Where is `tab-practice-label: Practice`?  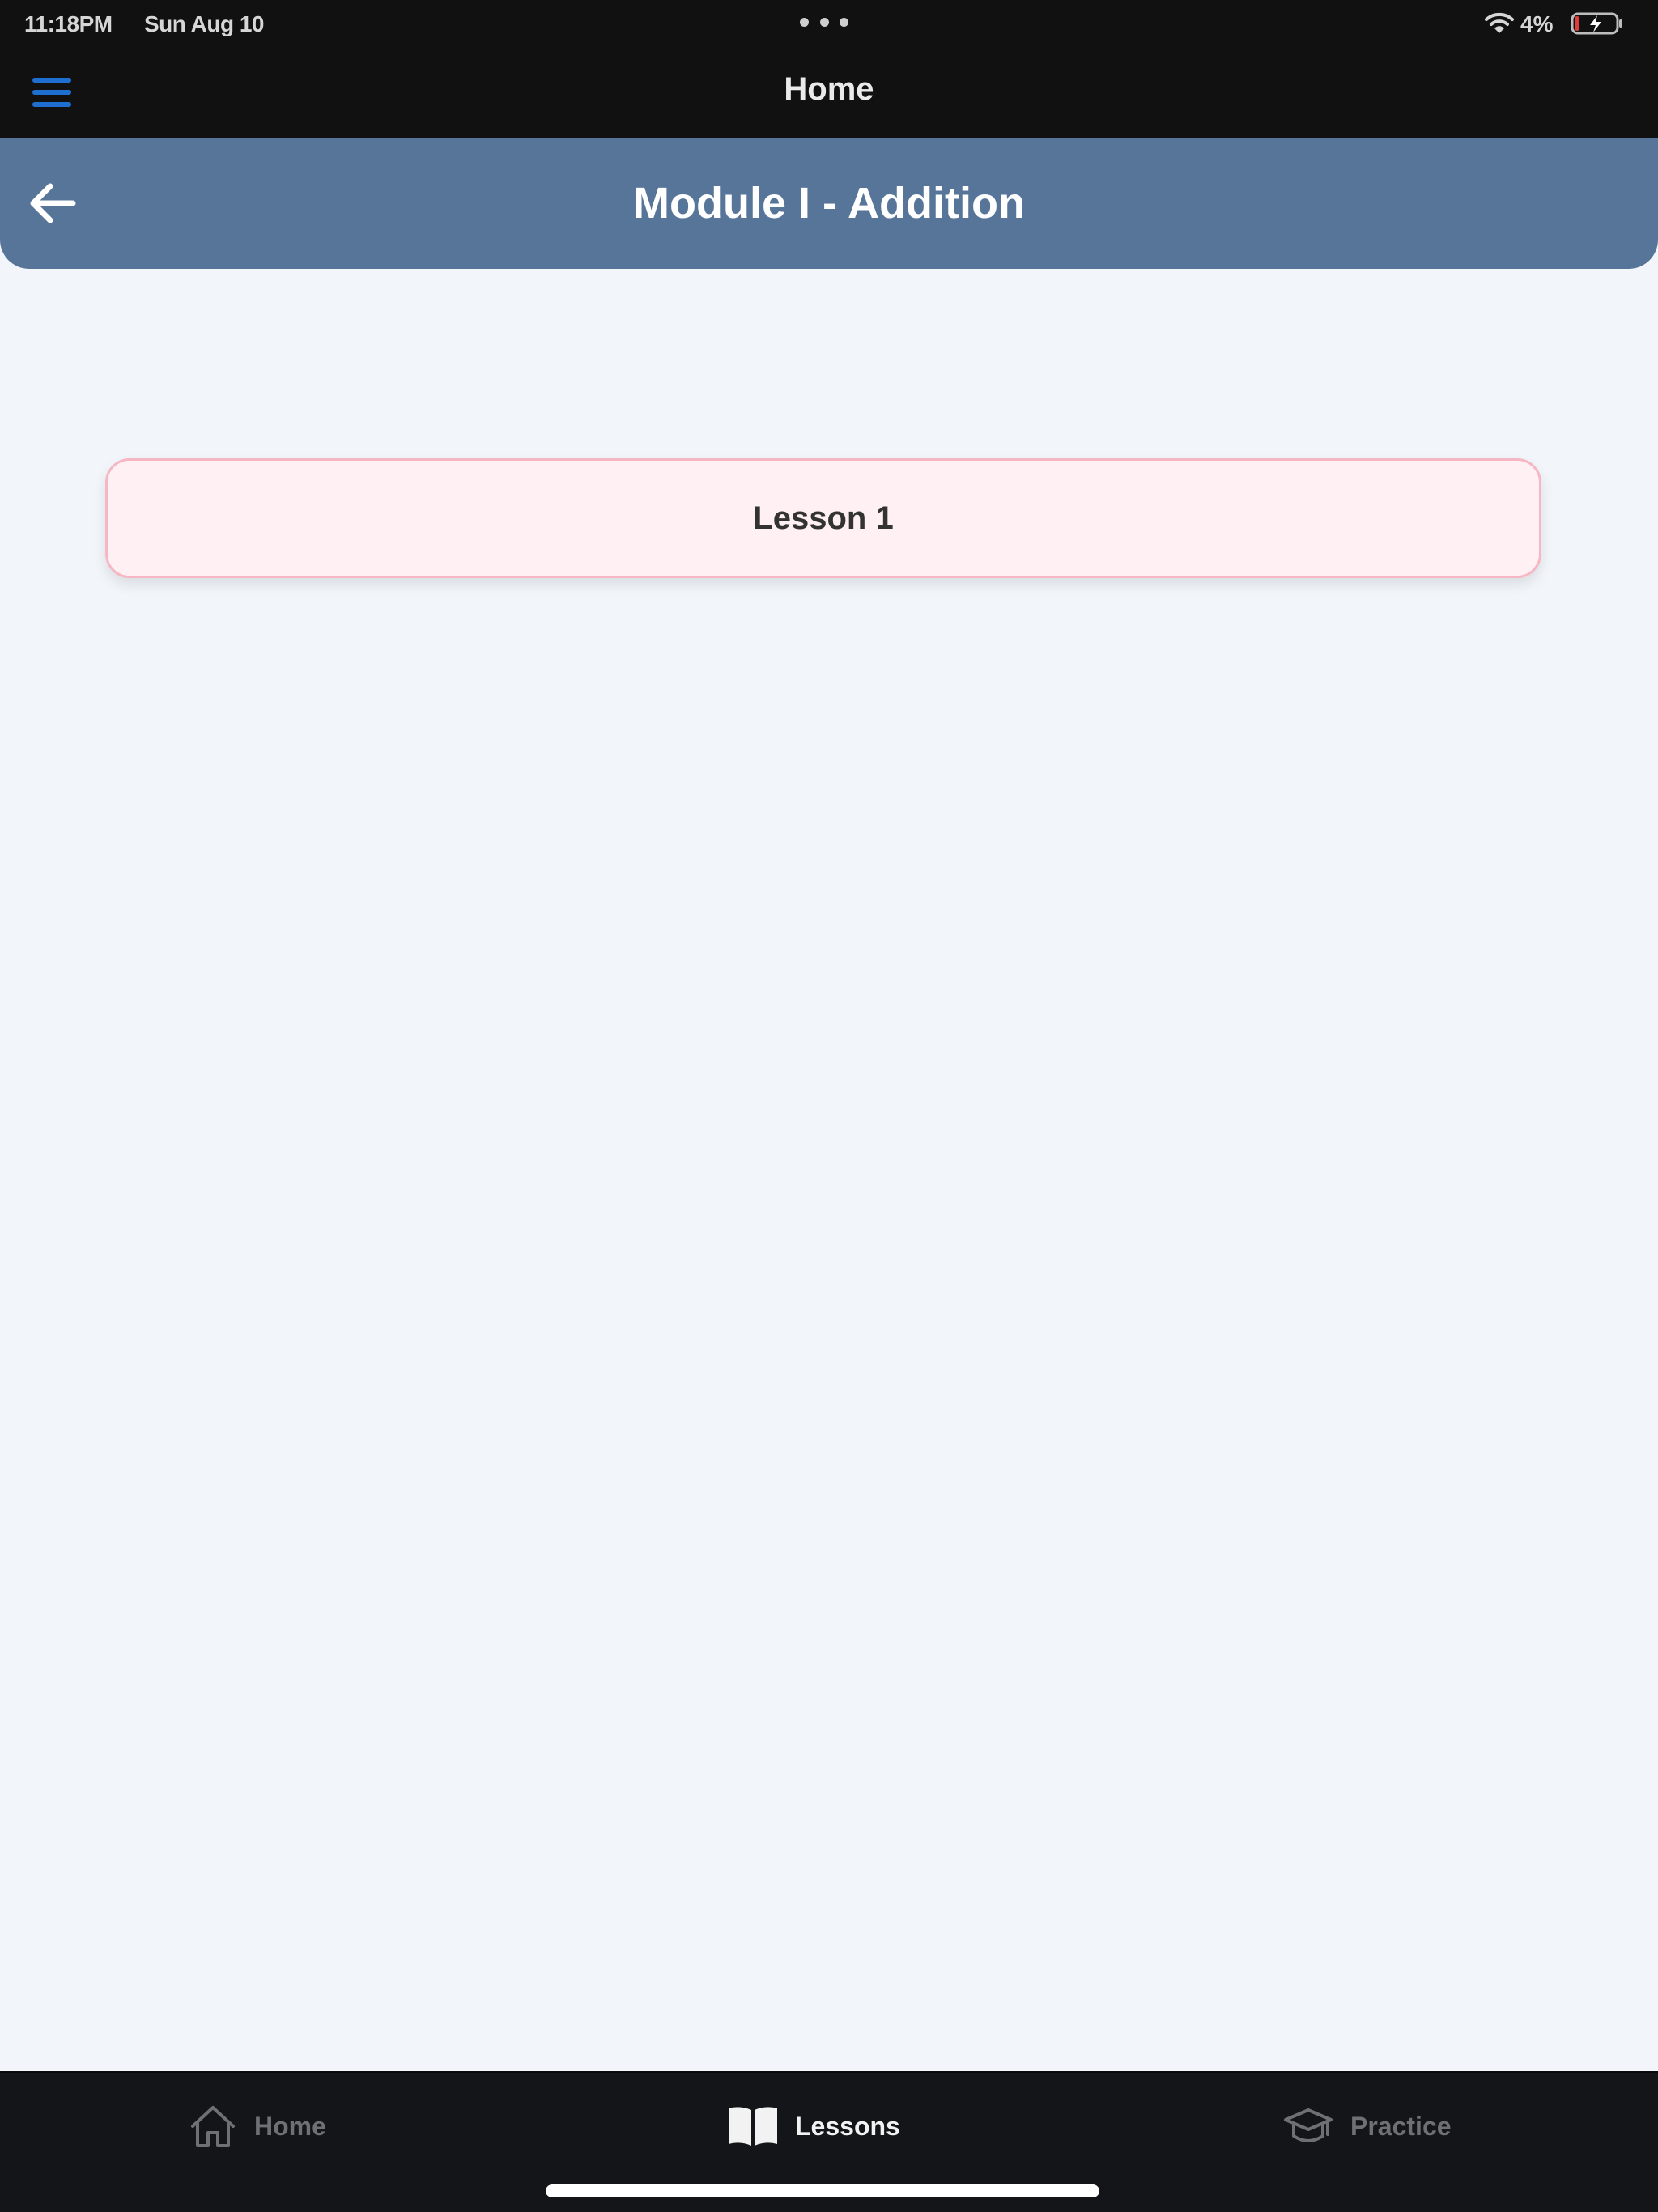
tab-practice-label: Practice is located at coordinates (1401, 2126).